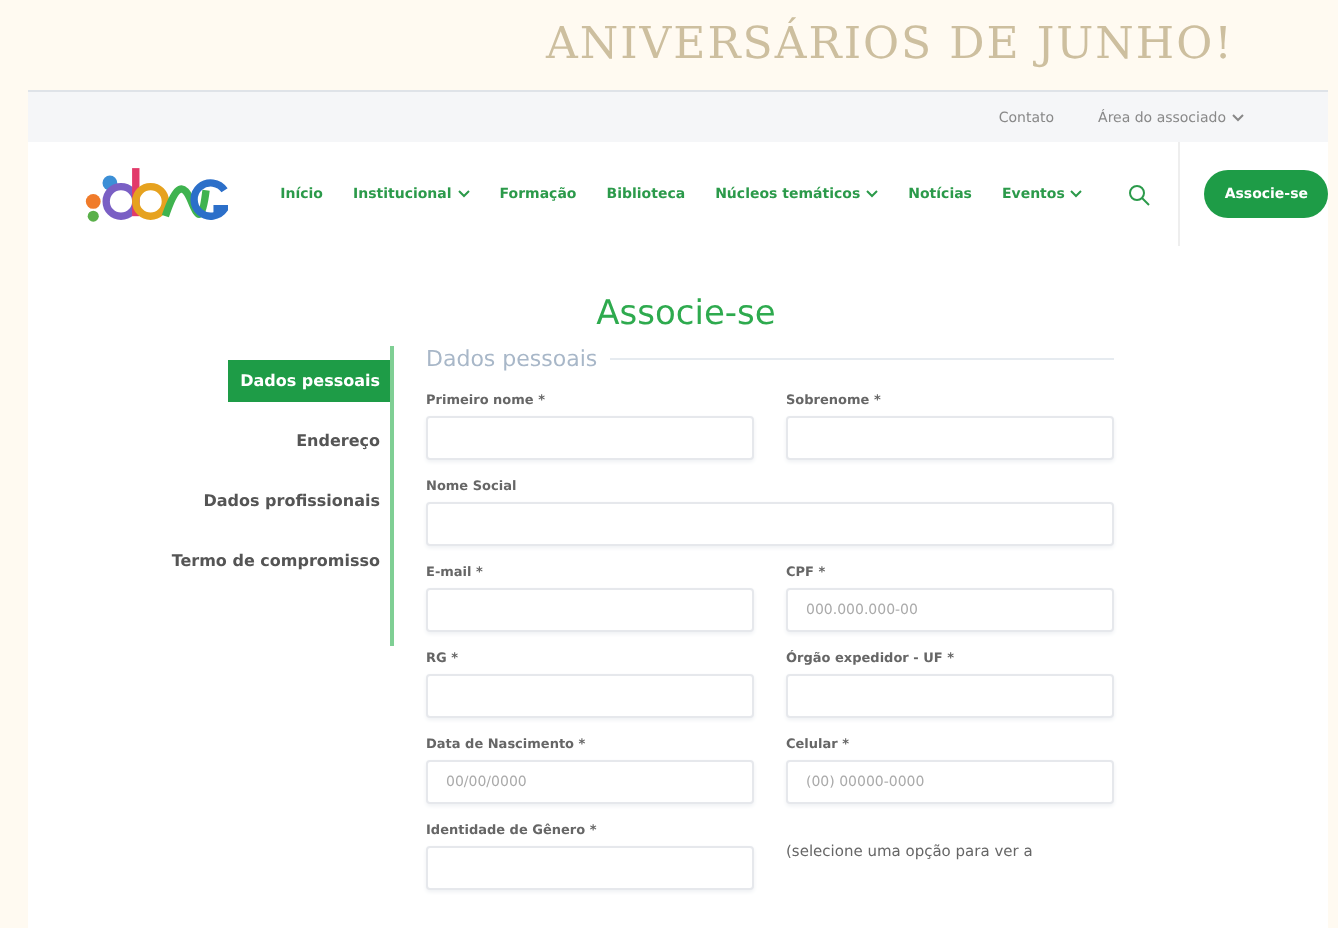 The image size is (1338, 928). Describe the element at coordinates (686, 314) in the screenshot. I see `page-title: Associe-se` at that location.